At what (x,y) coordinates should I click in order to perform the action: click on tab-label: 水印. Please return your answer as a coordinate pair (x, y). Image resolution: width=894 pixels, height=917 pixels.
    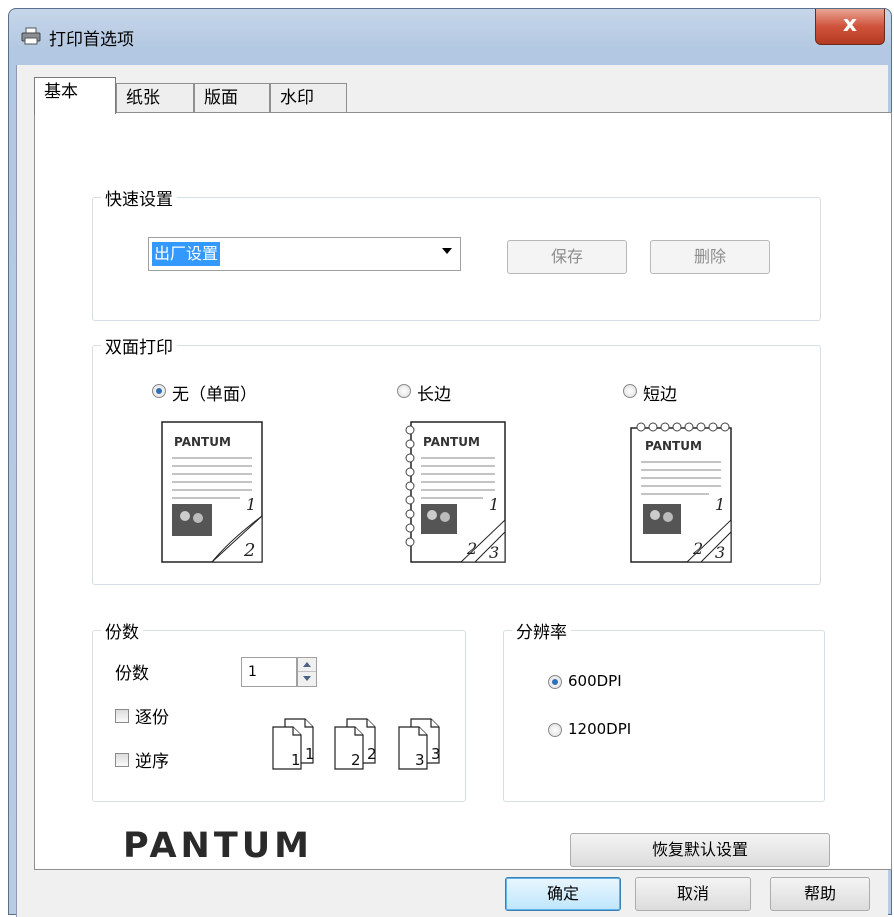
    Looking at the image, I should click on (297, 98).